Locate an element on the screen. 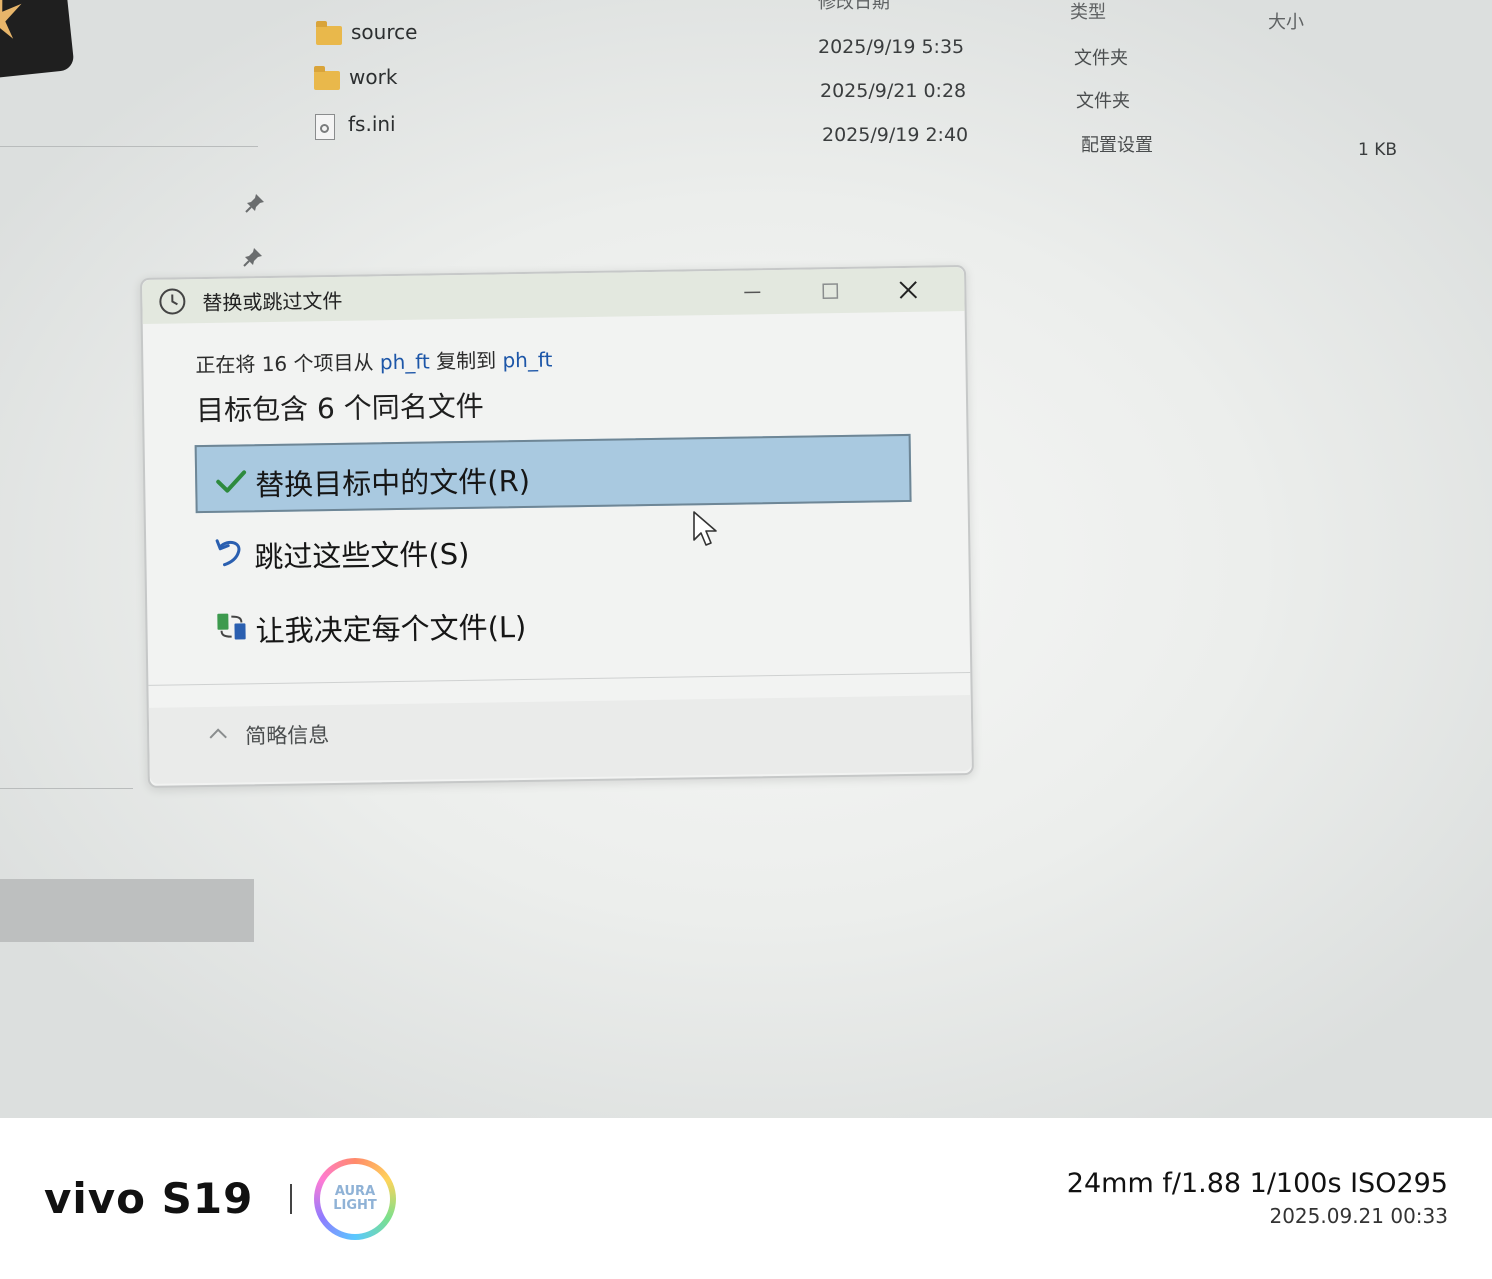 The image size is (1492, 1279). skip-arrow-icon is located at coordinates (228, 553).